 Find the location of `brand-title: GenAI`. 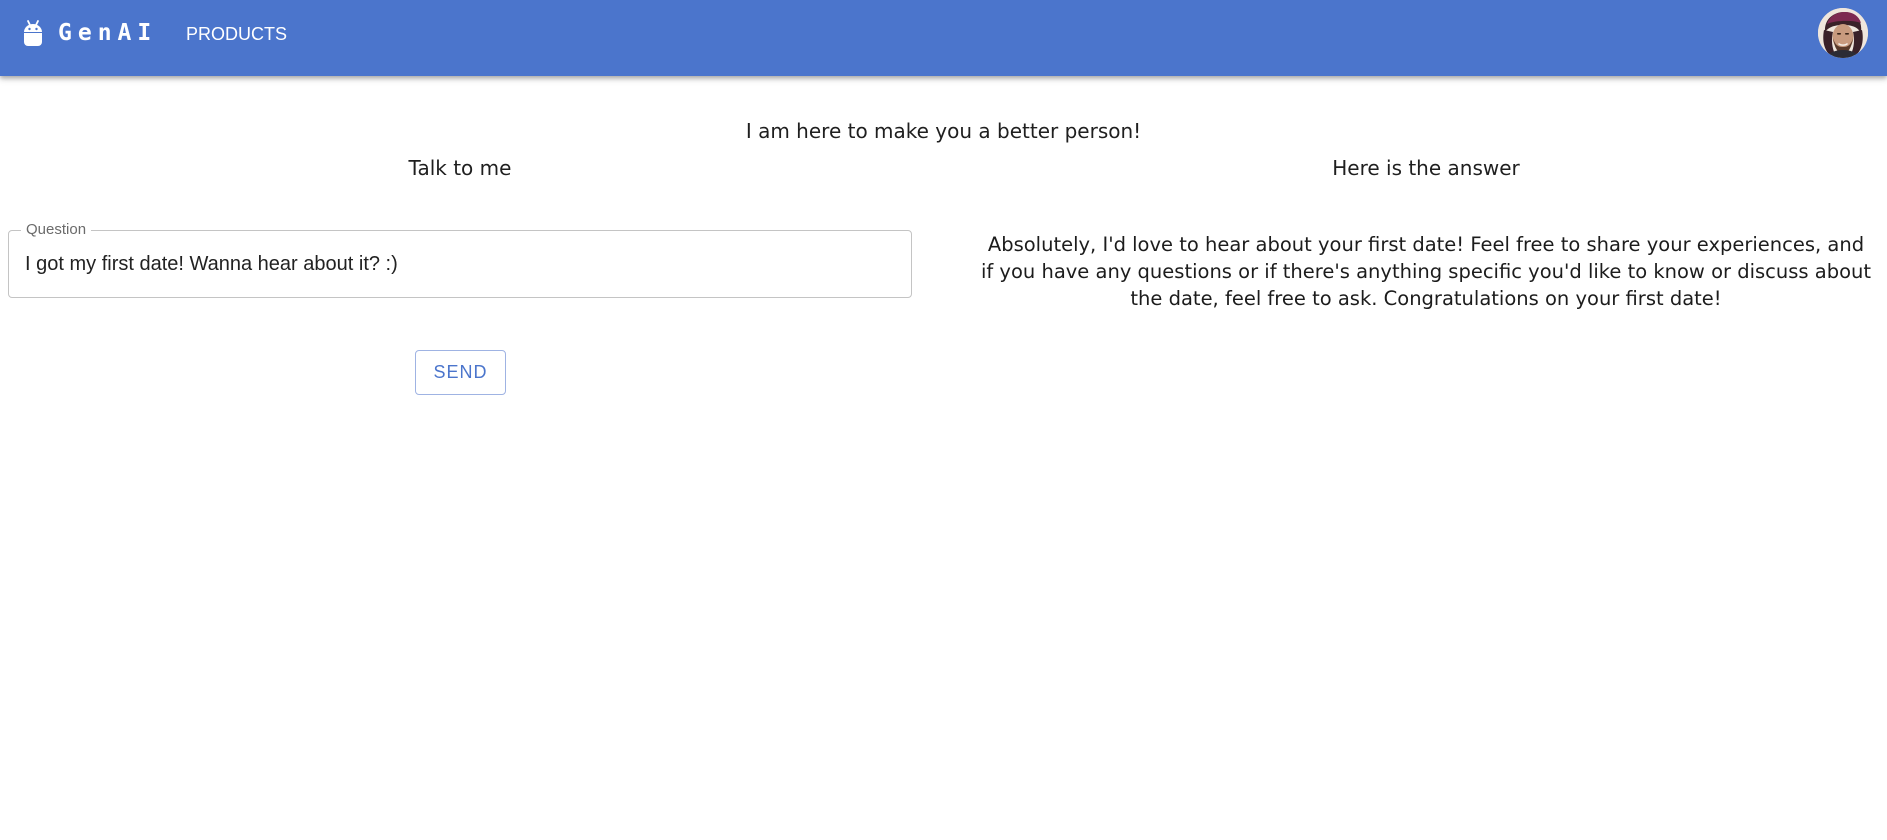

brand-title: GenAI is located at coordinates (108, 33).